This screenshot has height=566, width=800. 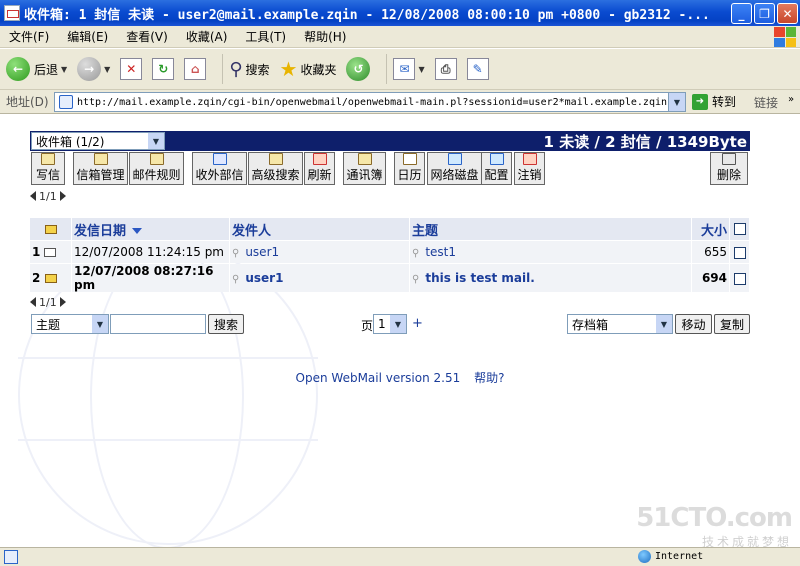 I want to click on stop-button: ✕, so click(x=131, y=69).